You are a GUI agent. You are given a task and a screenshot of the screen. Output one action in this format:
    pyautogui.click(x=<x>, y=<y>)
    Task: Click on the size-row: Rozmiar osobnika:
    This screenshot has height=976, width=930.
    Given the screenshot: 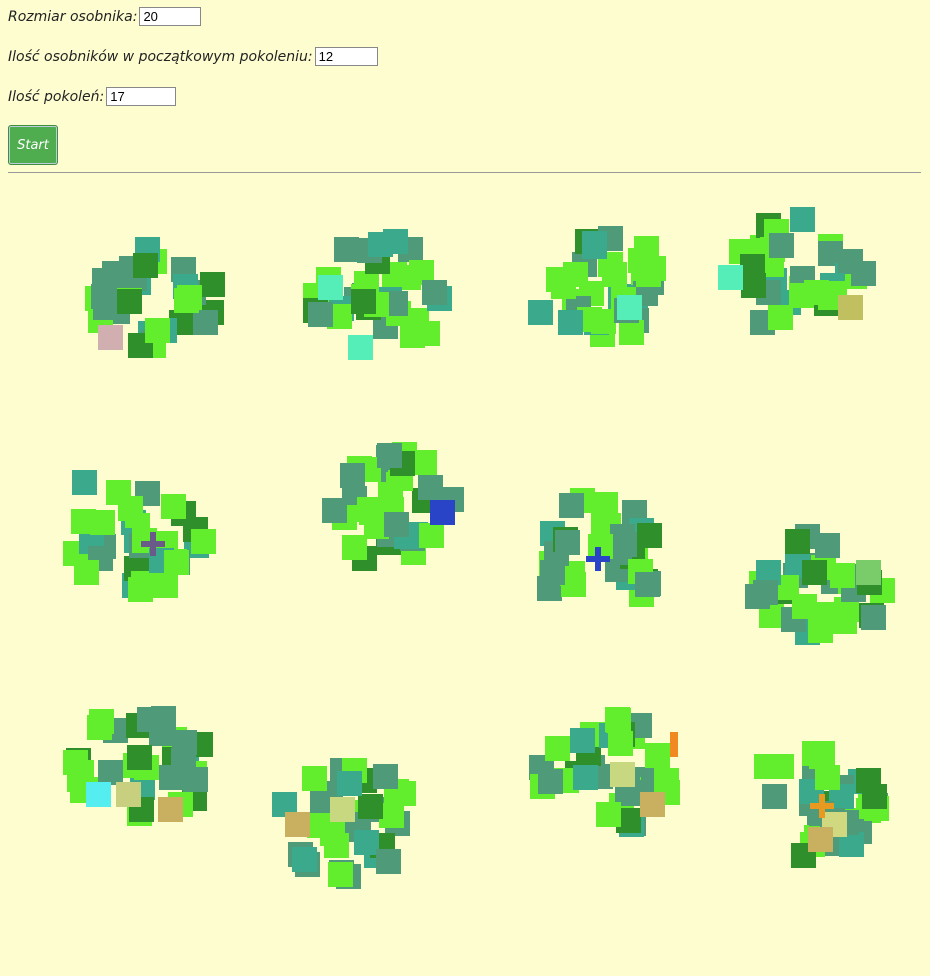 What is the action you would take?
    pyautogui.click(x=105, y=16)
    